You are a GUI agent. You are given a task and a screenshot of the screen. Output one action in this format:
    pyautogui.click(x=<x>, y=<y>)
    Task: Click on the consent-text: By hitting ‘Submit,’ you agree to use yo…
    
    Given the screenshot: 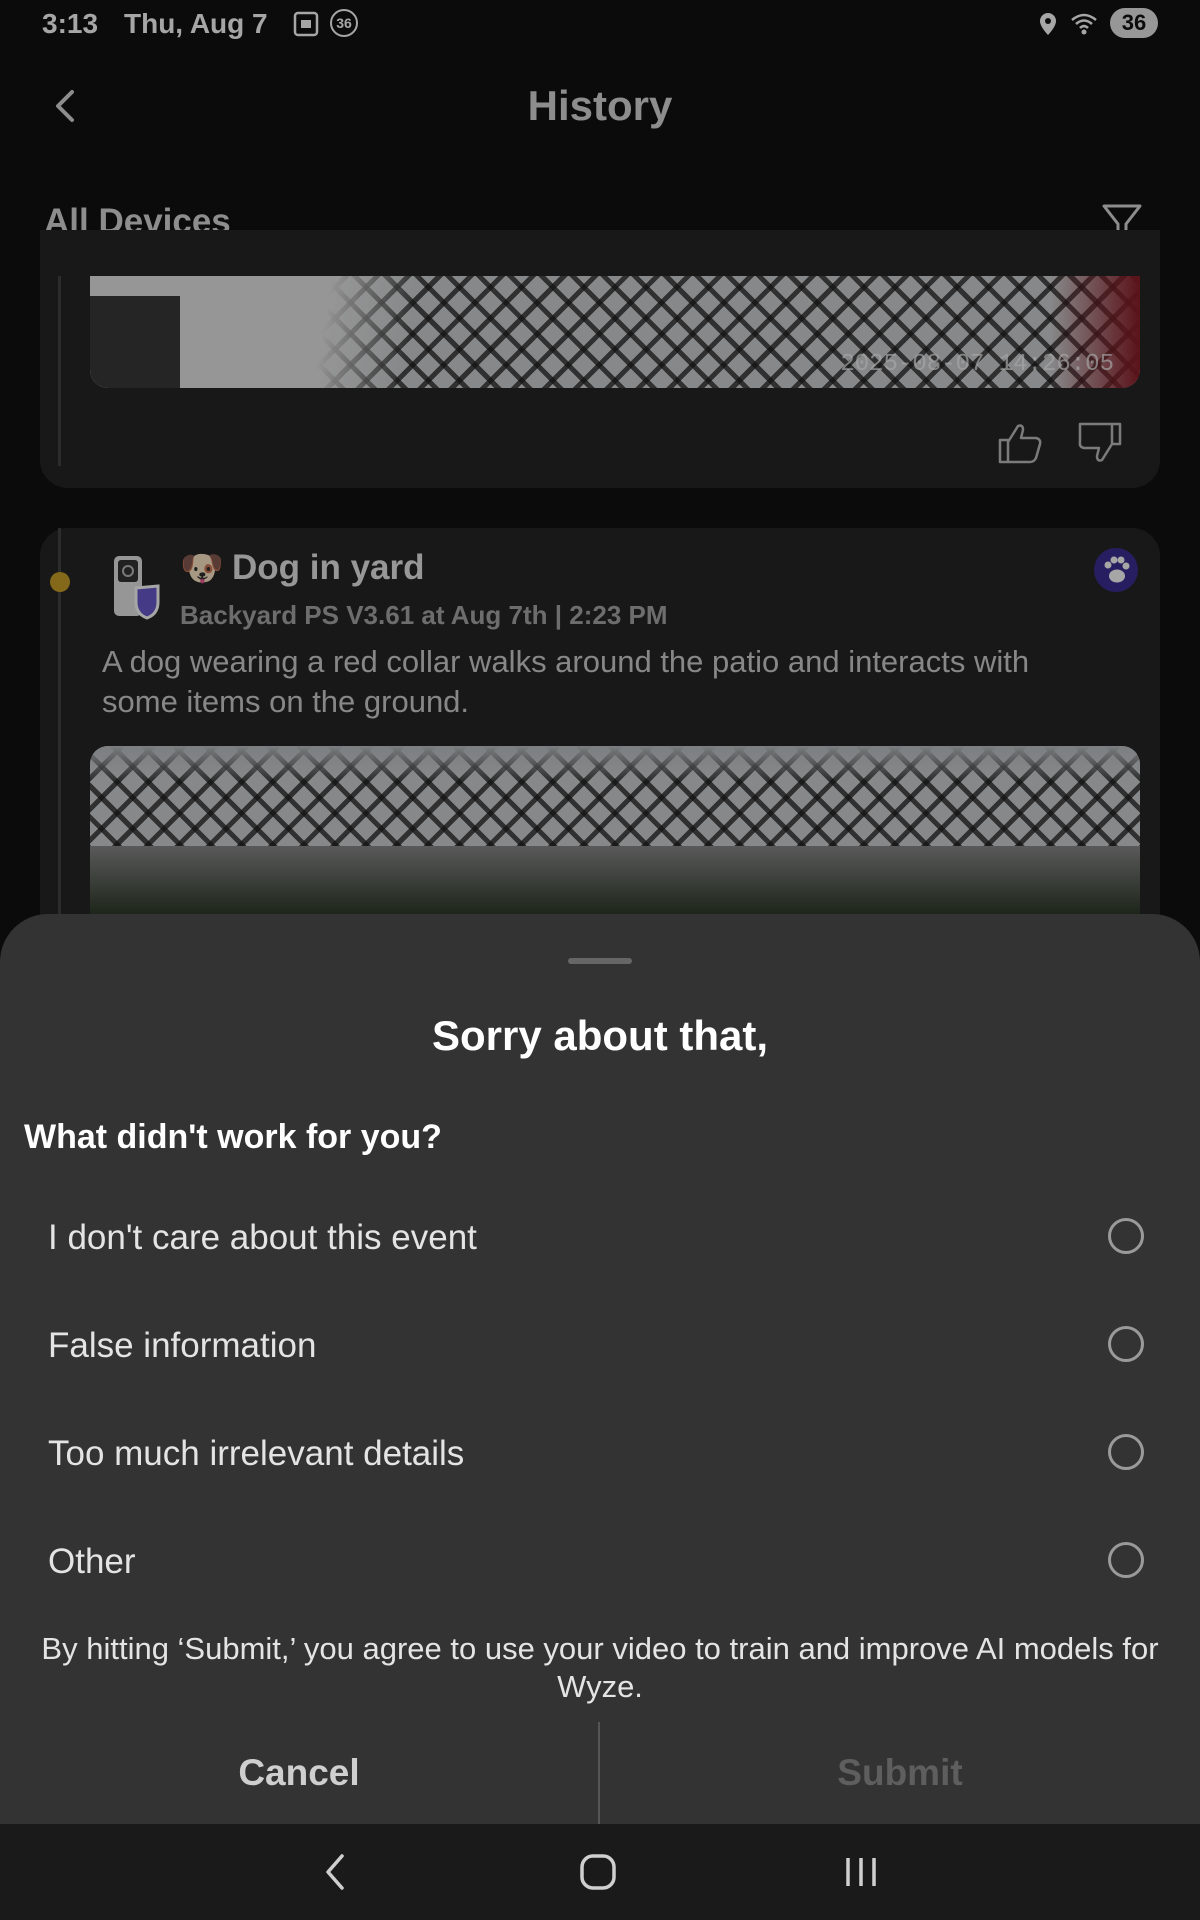 What is the action you would take?
    pyautogui.click(x=600, y=1667)
    